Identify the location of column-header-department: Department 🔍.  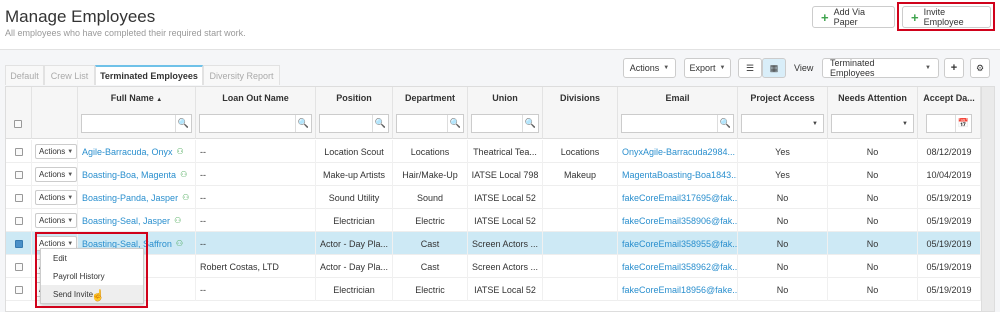
(430, 113).